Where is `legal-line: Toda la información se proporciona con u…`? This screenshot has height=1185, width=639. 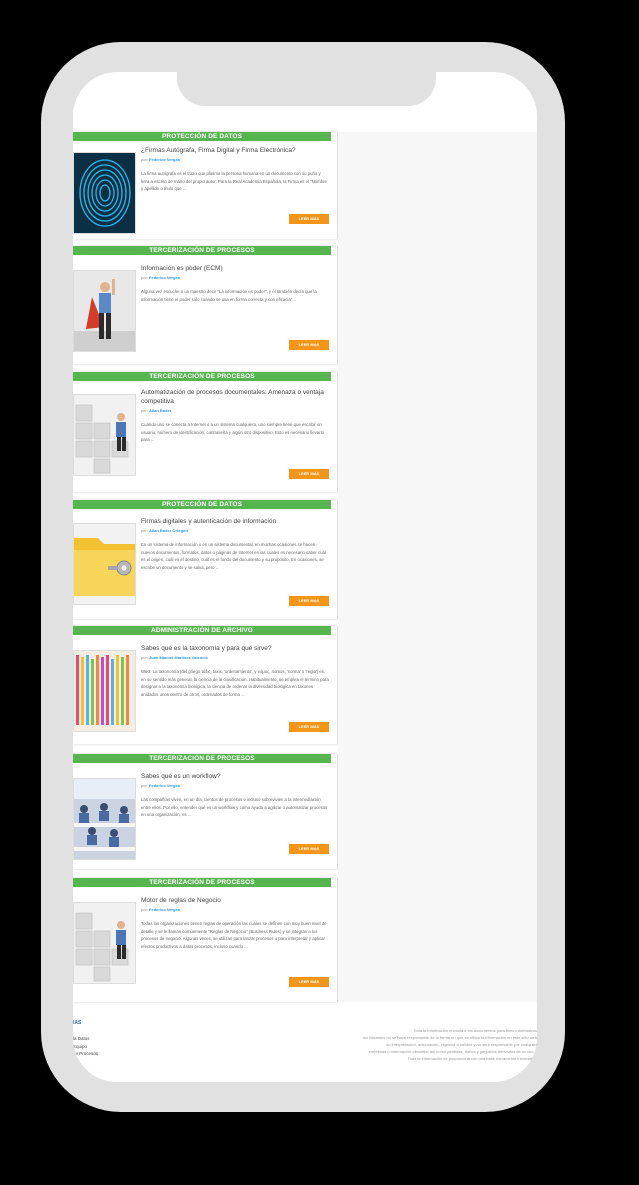 legal-line: Toda la información se proporciona con u… is located at coordinates (472, 1058).